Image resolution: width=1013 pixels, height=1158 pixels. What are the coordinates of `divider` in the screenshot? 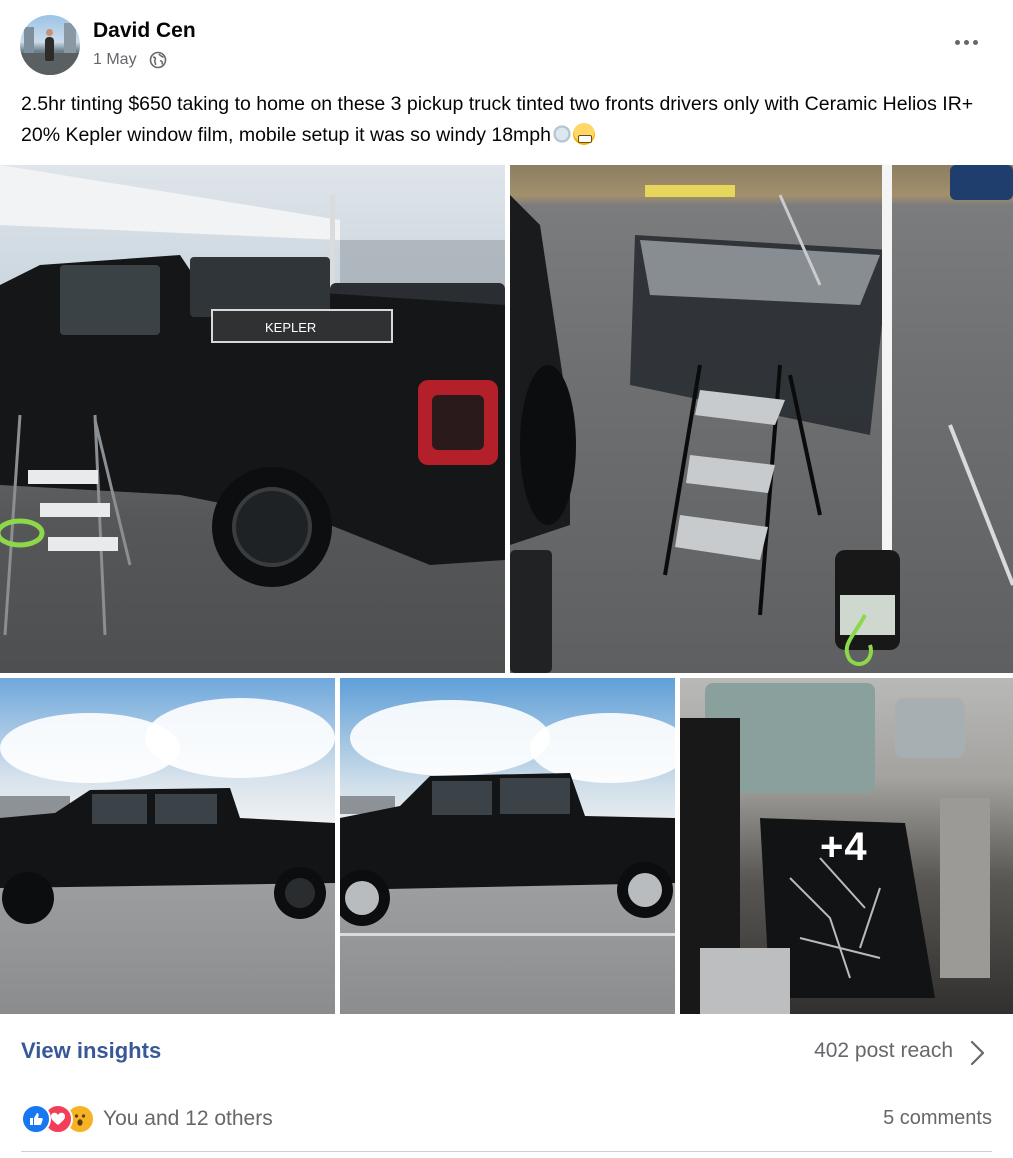 It's located at (506, 1151).